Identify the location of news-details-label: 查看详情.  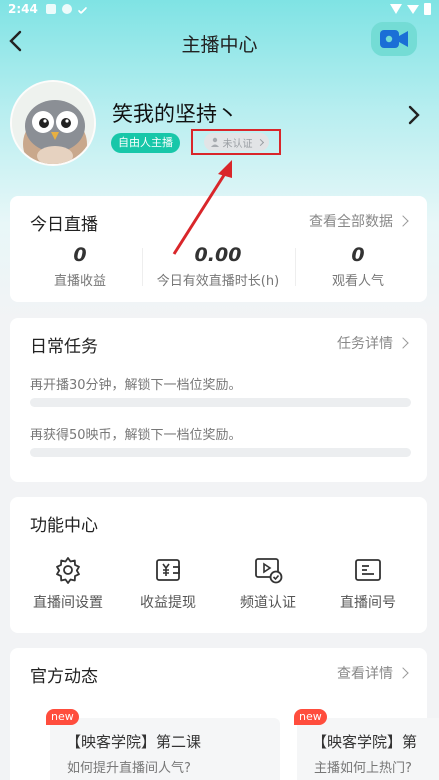
(365, 674).